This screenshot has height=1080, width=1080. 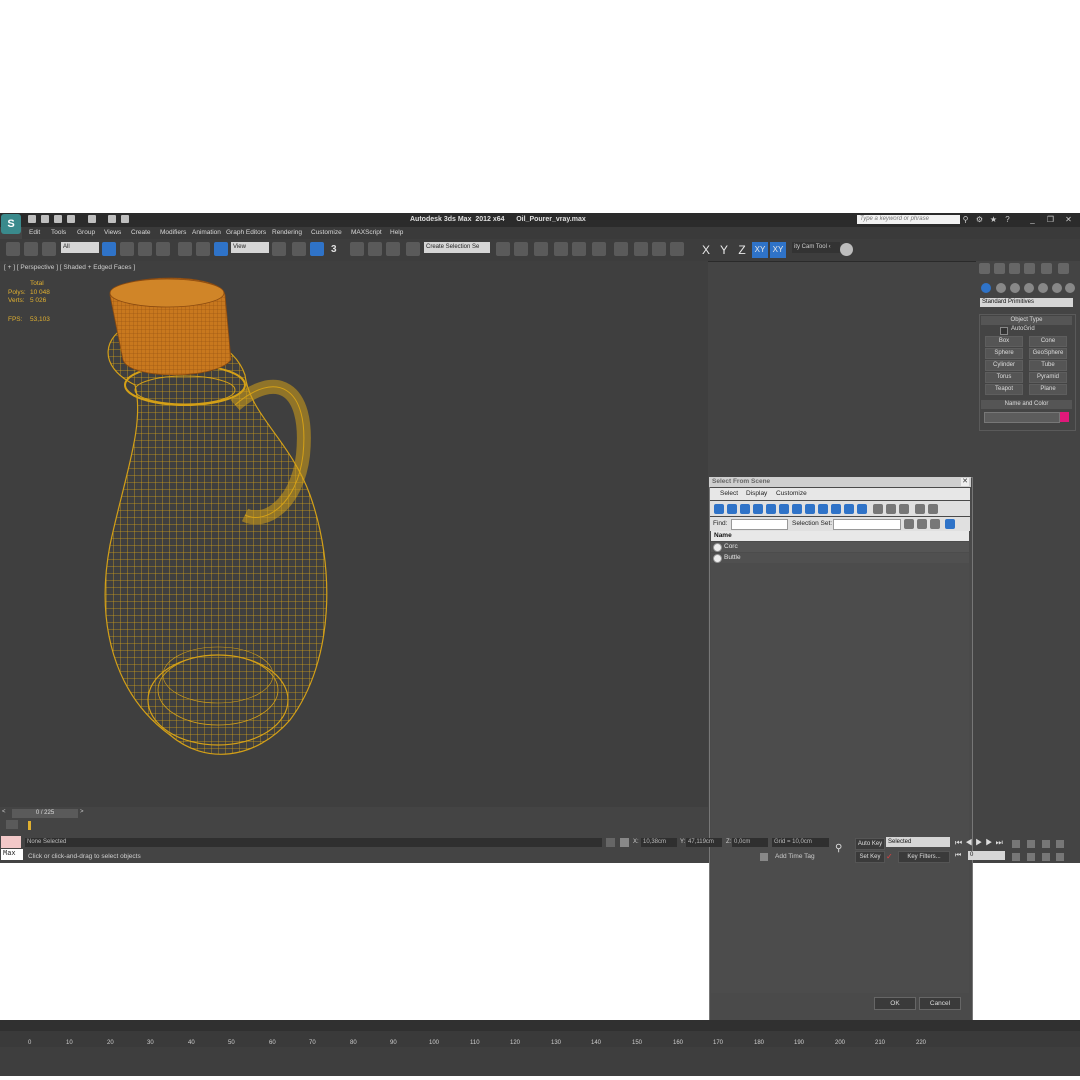 What do you see at coordinates (12, 824) in the screenshot?
I see `mini-curve-editor-icon` at bounding box center [12, 824].